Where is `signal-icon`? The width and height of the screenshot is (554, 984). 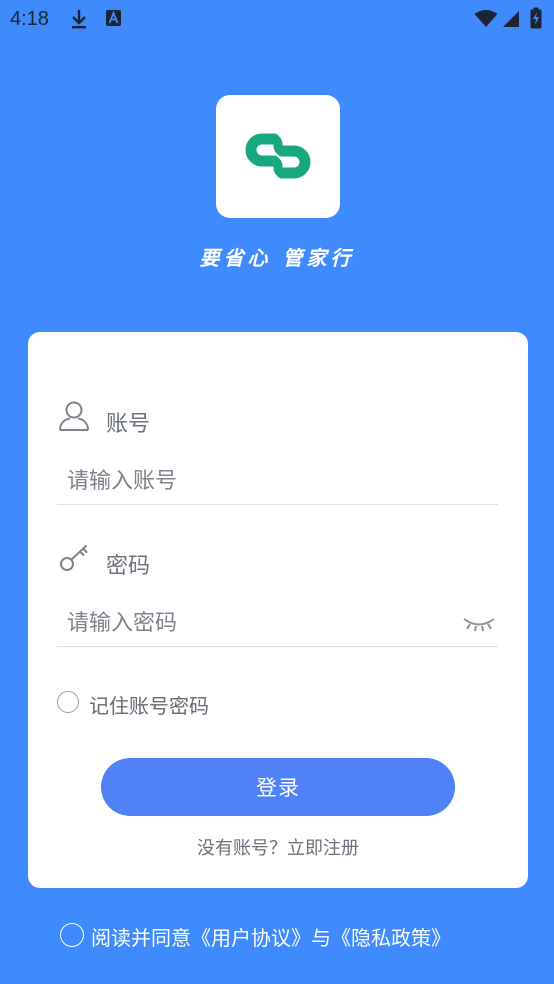
signal-icon is located at coordinates (511, 19).